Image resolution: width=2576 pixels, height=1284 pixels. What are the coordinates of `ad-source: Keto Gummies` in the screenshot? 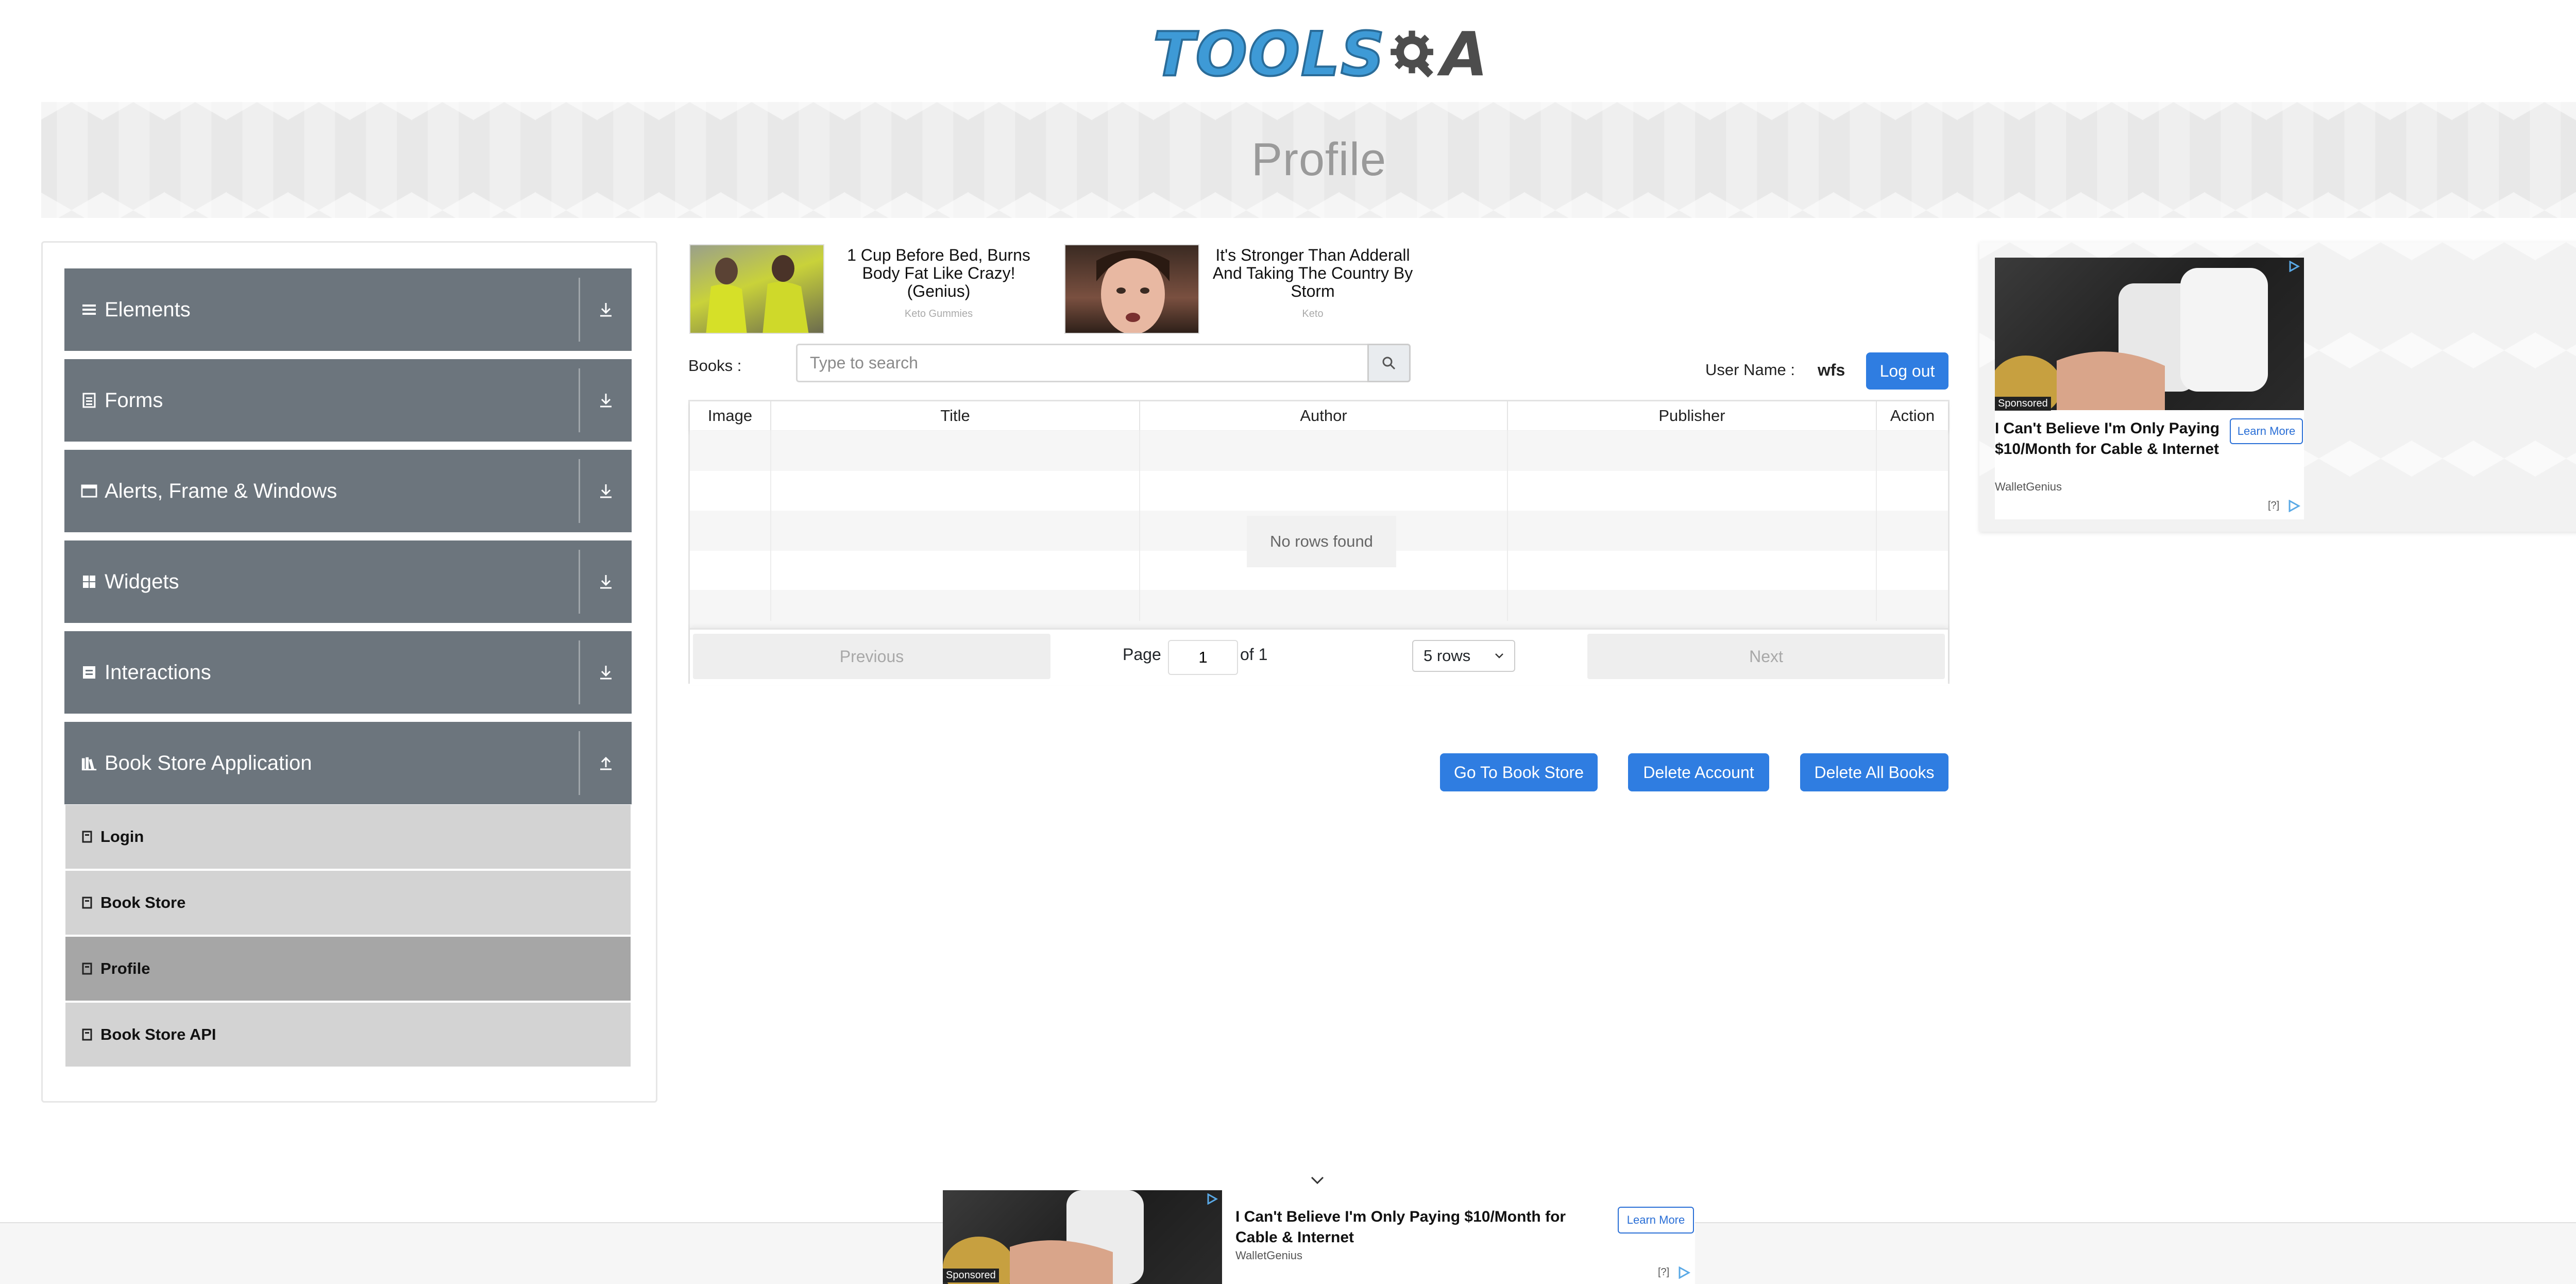 It's located at (938, 314).